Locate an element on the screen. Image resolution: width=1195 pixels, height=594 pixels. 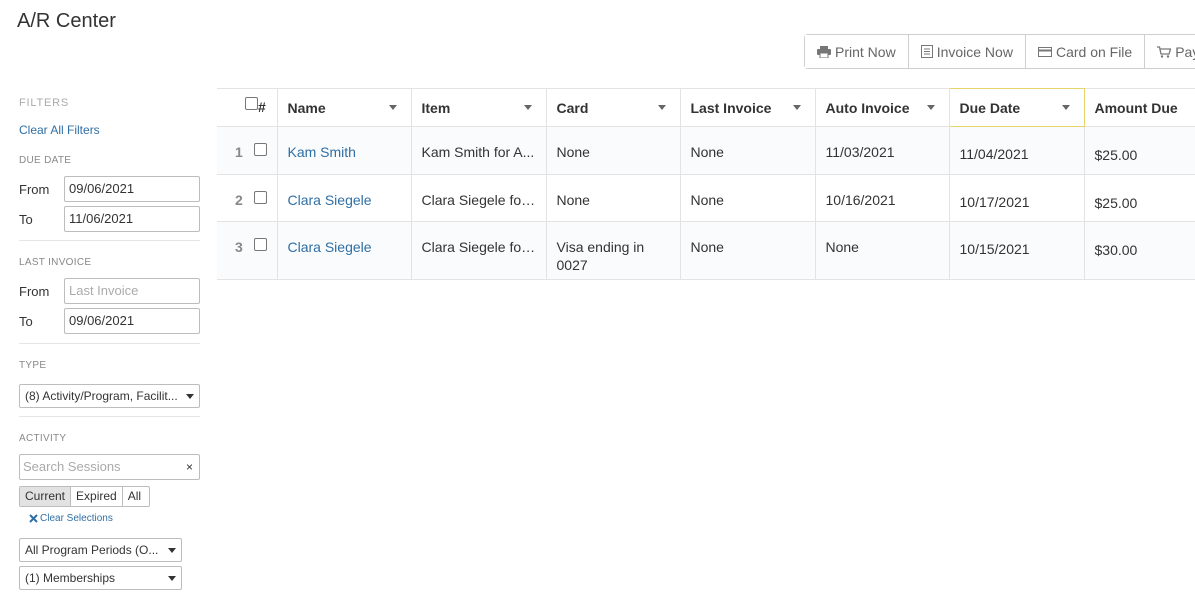
due-date-to-input: 11/06/2021 is located at coordinates (132, 219).